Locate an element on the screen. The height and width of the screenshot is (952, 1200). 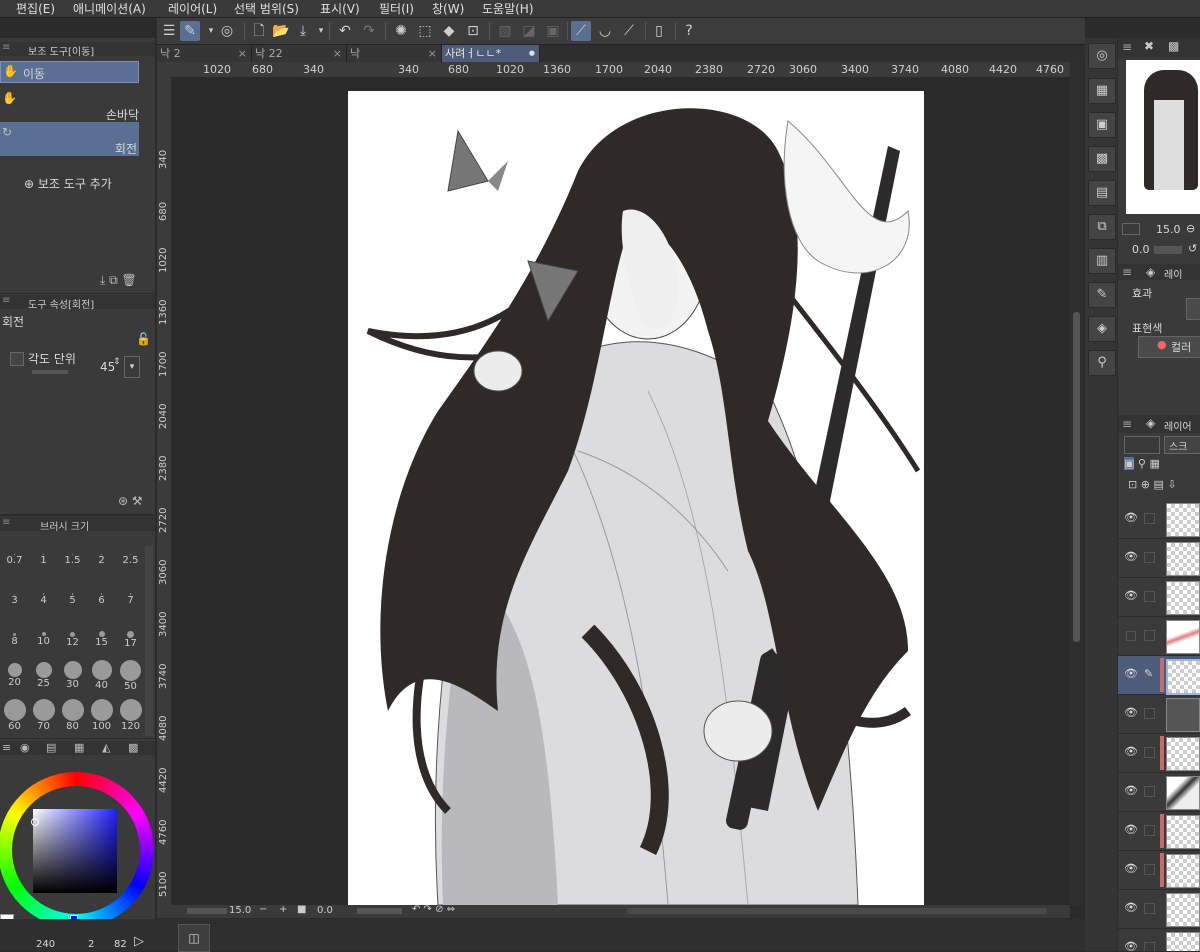
layer-property-icon: ▤ is located at coordinates (1102, 193).